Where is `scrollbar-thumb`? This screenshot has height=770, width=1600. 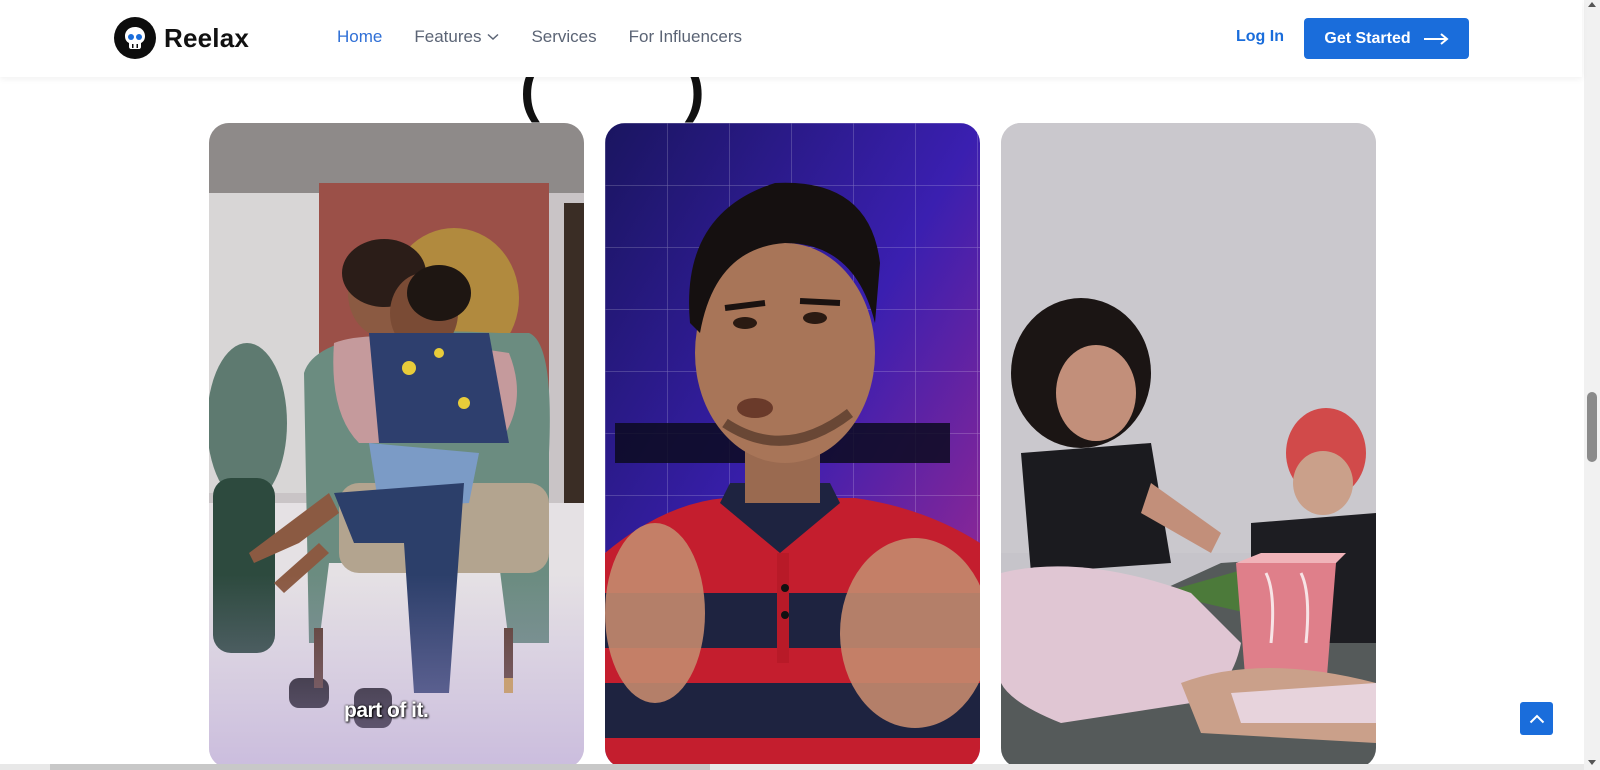 scrollbar-thumb is located at coordinates (1592, 427).